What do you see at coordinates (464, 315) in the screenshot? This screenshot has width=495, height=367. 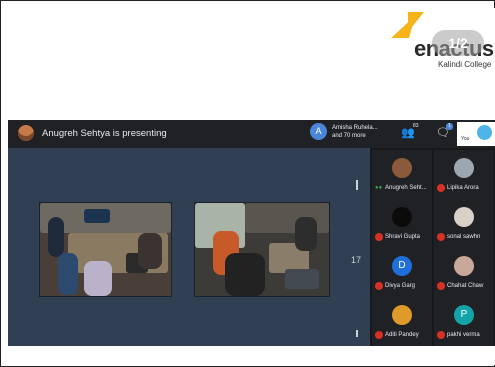 I see `participant-avatar: P` at bounding box center [464, 315].